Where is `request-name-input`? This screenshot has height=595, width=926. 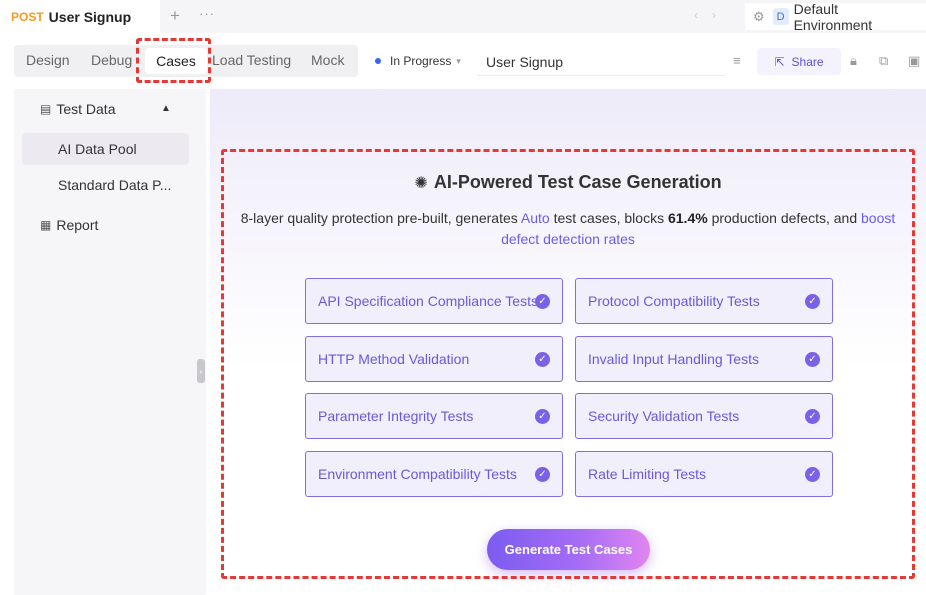 request-name-input is located at coordinates (601, 62).